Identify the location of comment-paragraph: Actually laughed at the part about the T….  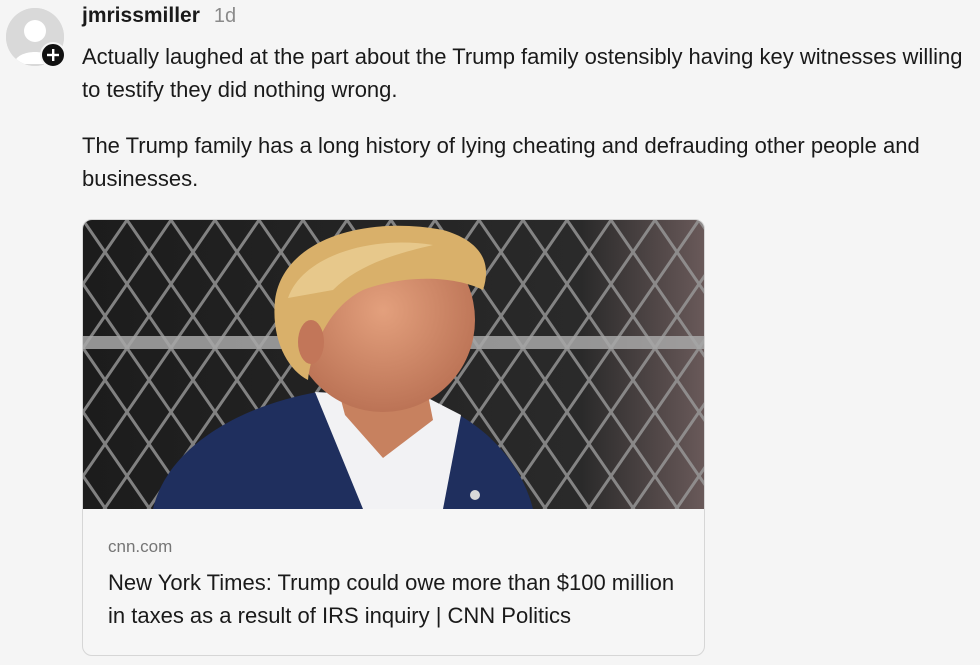
(522, 73).